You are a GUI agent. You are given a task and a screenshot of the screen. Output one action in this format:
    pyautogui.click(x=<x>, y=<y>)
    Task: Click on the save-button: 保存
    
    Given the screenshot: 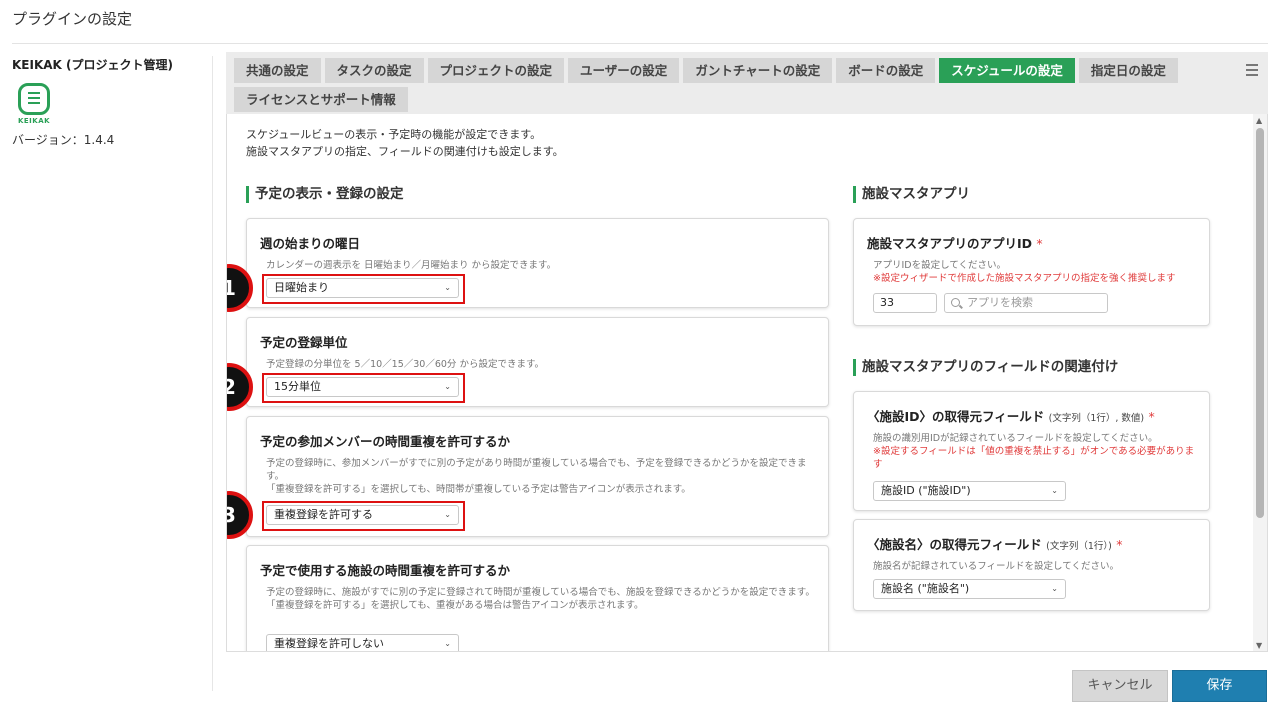 What is the action you would take?
    pyautogui.click(x=1219, y=686)
    